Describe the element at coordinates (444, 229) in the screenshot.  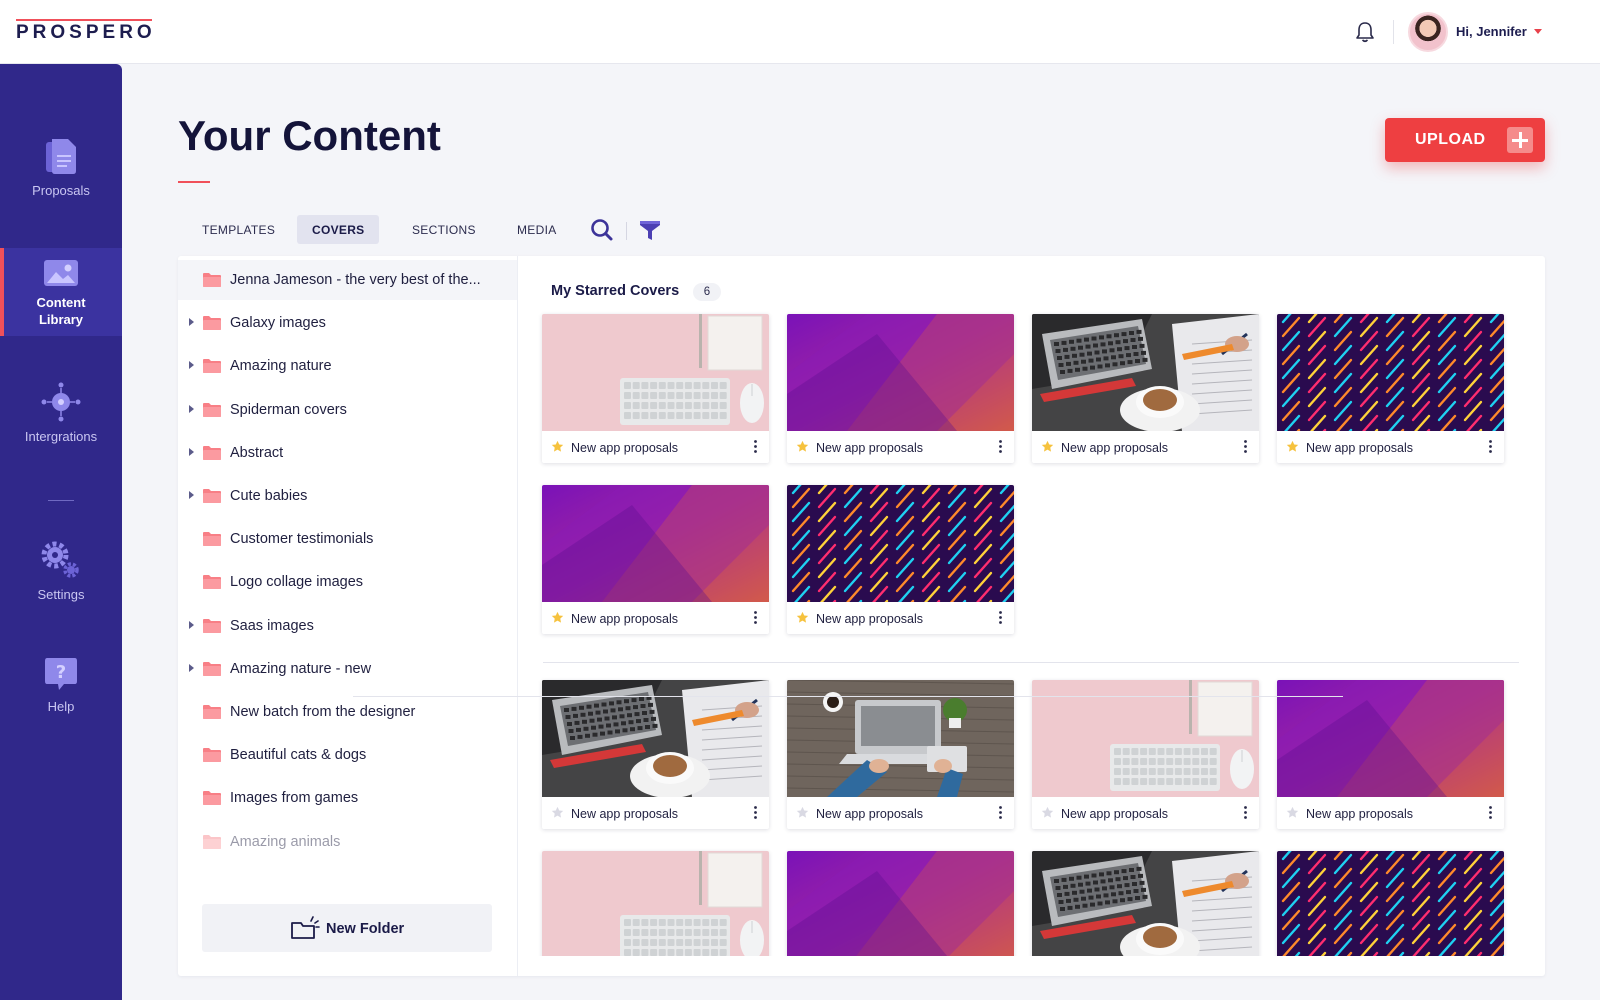
I see `tab-sections: SECTIONS` at that location.